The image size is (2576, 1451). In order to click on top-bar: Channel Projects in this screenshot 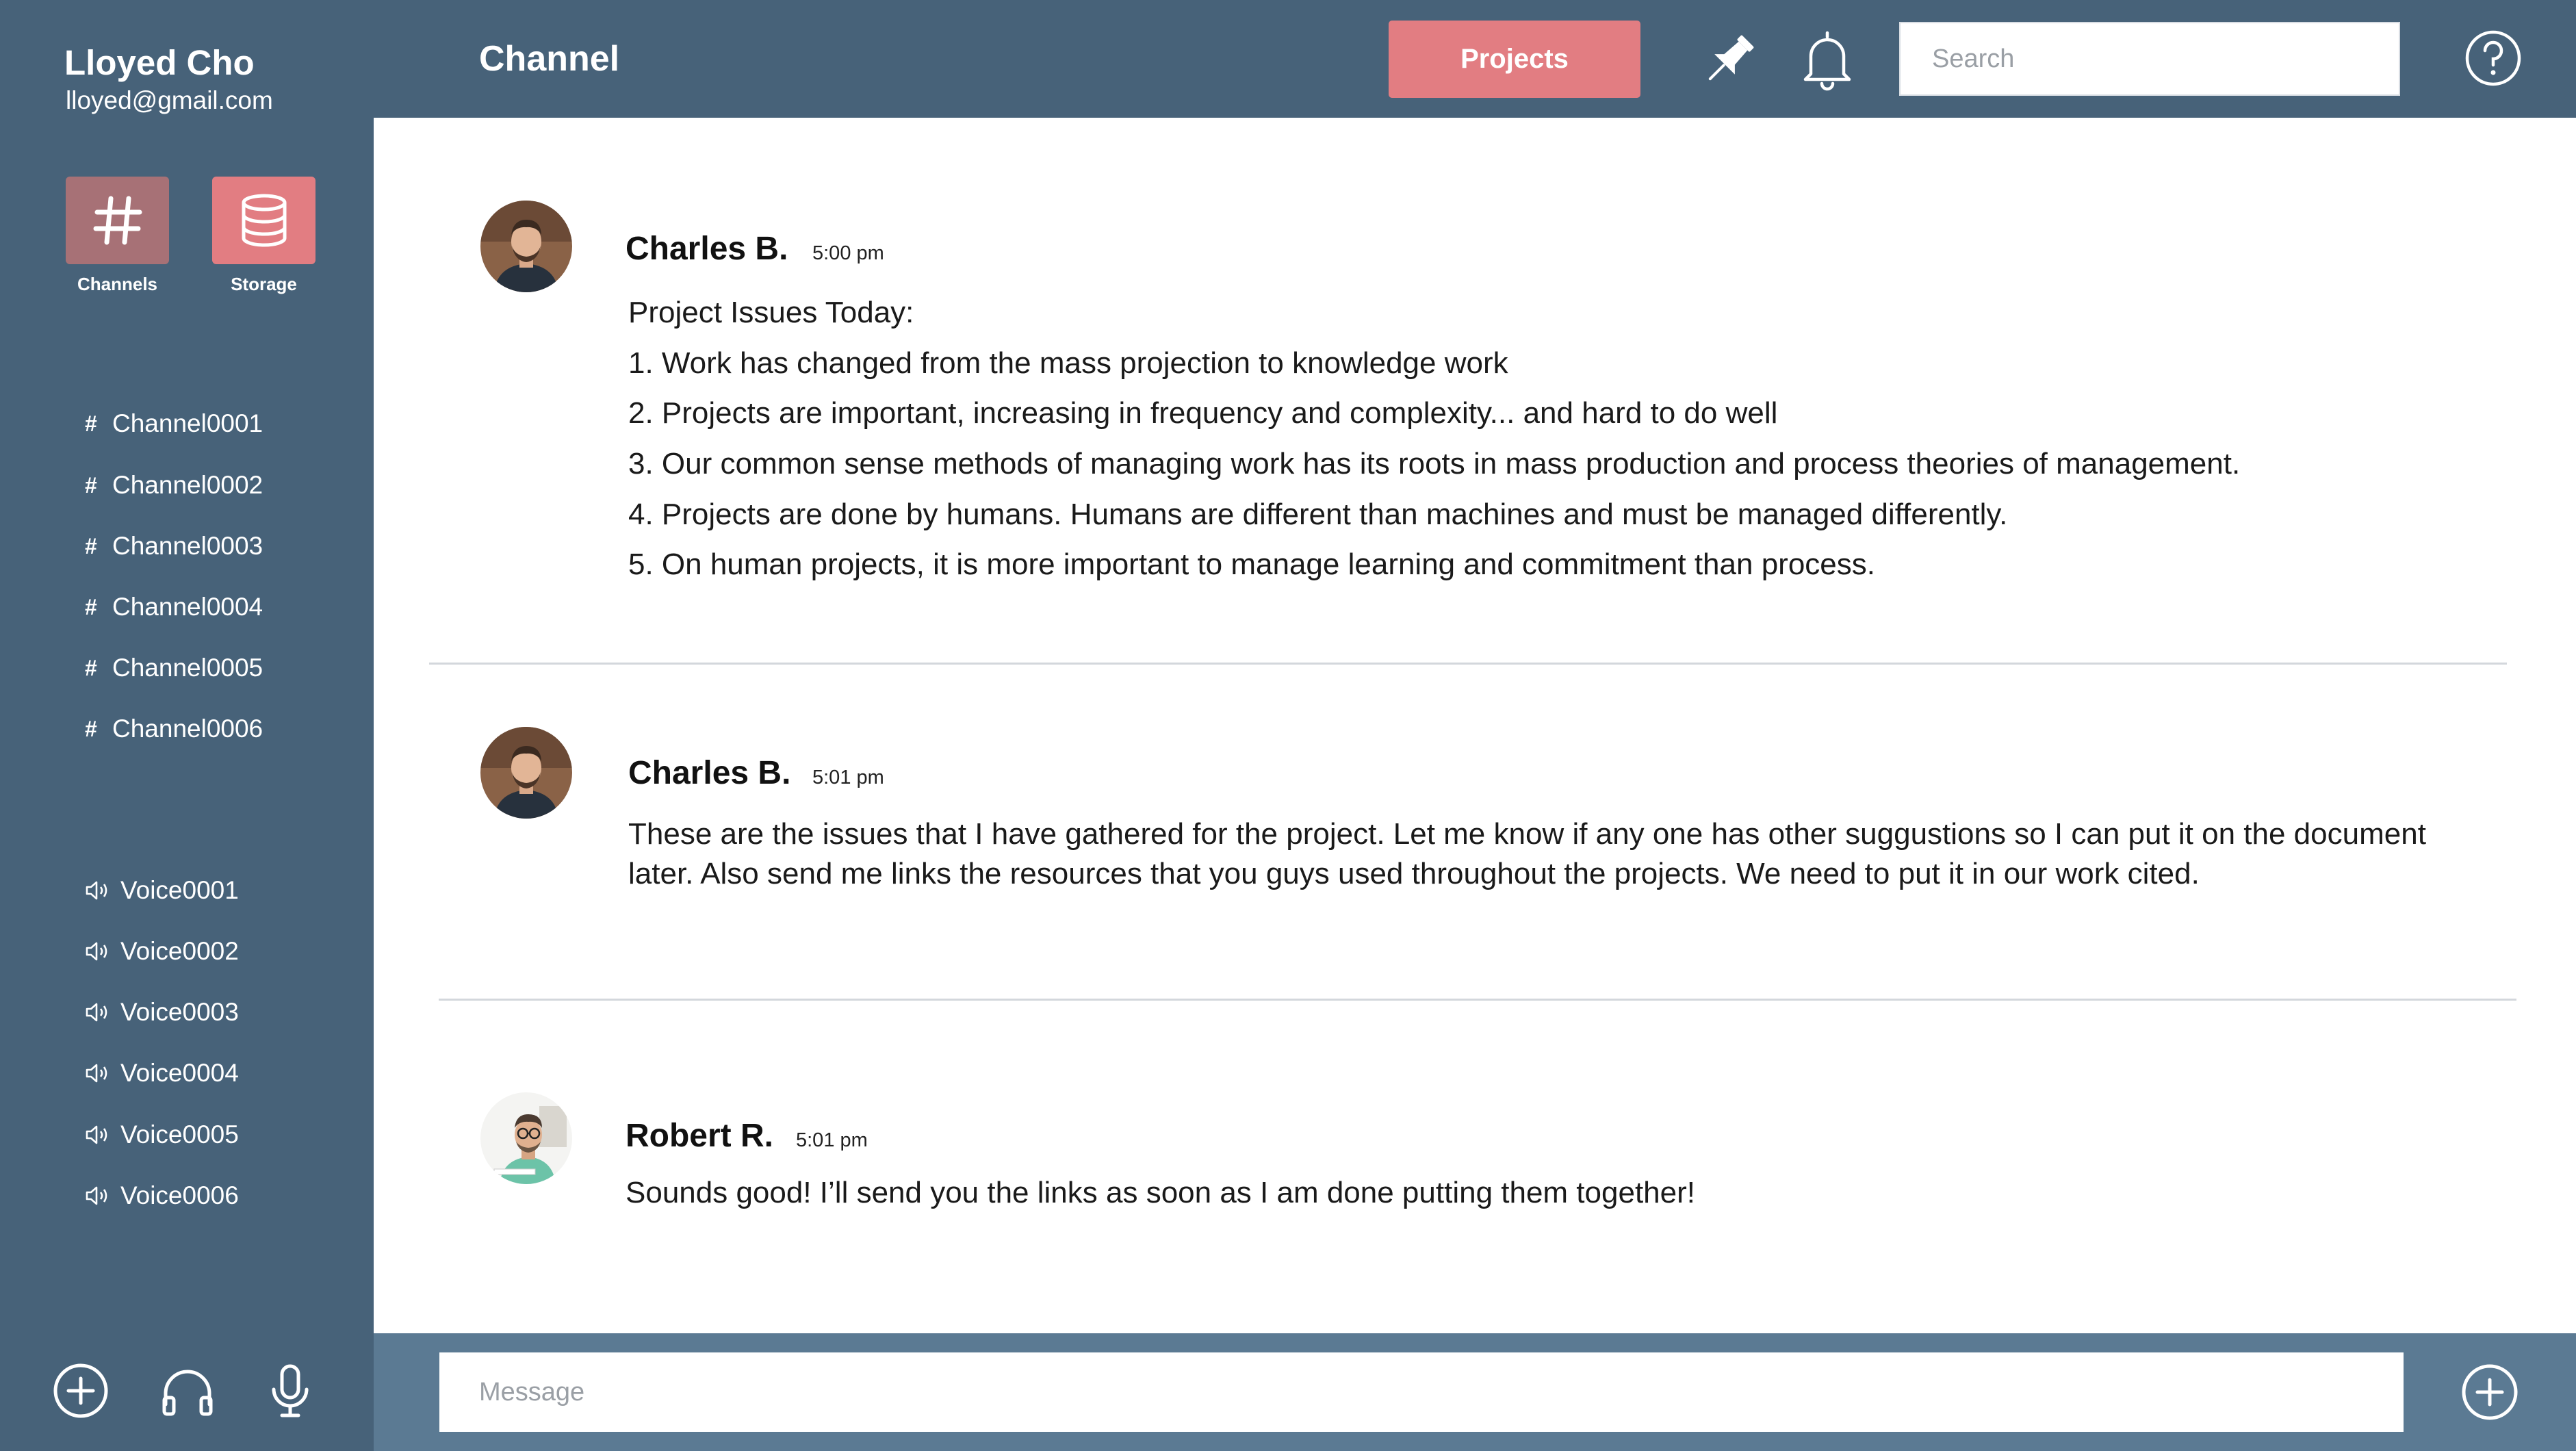, I will do `click(1475, 59)`.